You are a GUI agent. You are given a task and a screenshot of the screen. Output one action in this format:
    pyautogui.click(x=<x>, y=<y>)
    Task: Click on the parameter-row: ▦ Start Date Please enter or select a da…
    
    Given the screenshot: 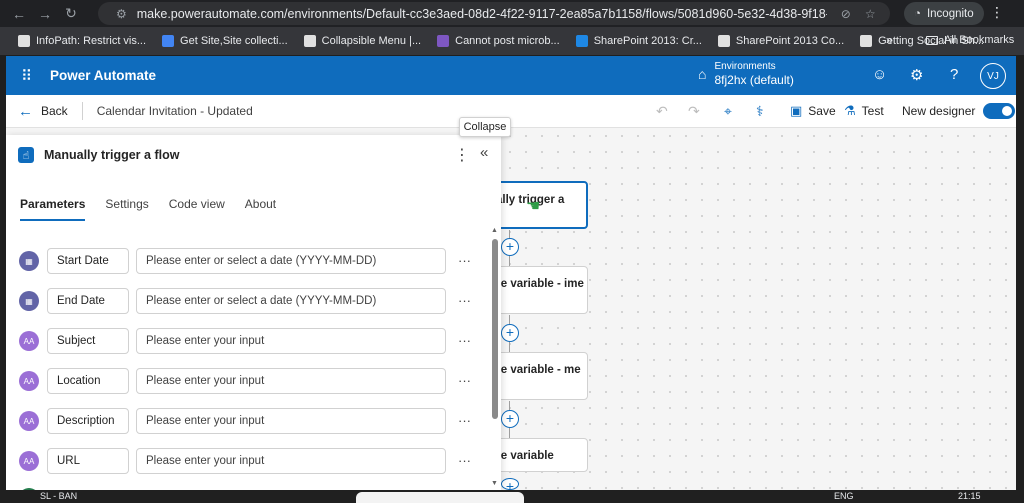 What is the action you would take?
    pyautogui.click(x=251, y=261)
    